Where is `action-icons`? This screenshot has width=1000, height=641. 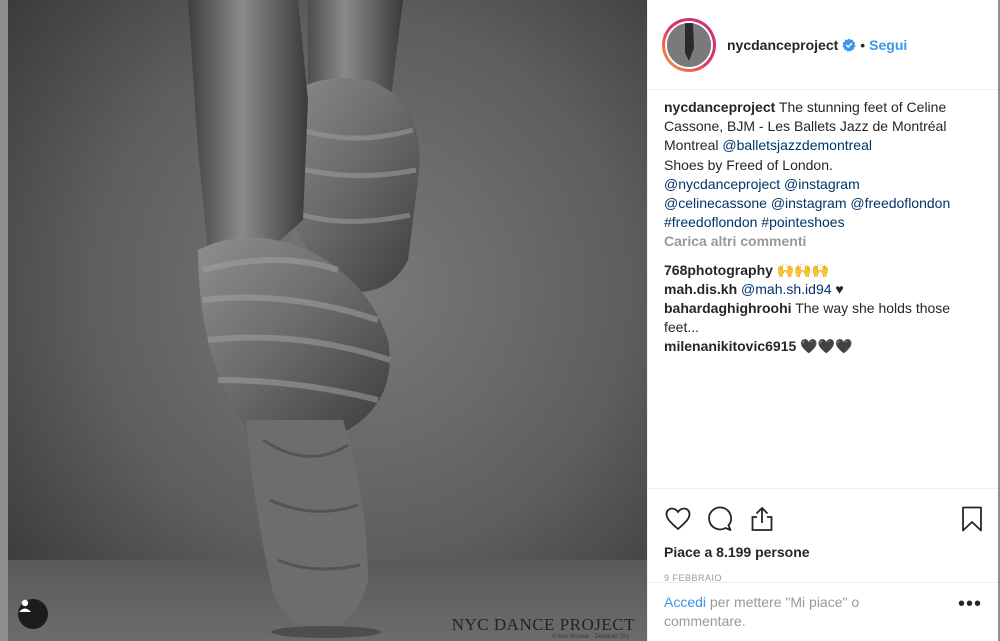 action-icons is located at coordinates (823, 519).